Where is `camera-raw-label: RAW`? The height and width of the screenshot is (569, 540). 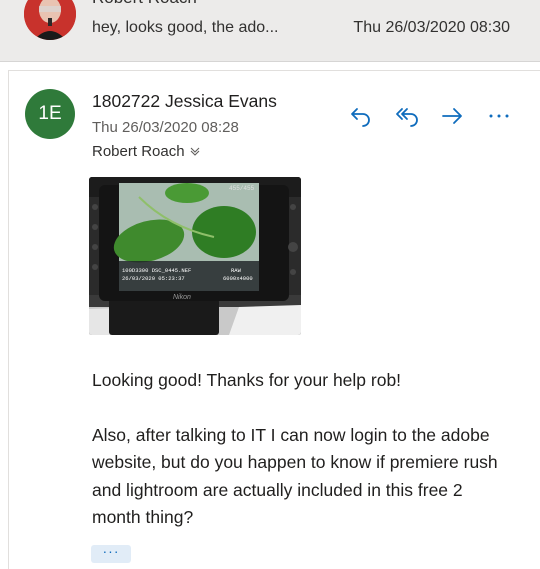 camera-raw-label: RAW is located at coordinates (236, 270).